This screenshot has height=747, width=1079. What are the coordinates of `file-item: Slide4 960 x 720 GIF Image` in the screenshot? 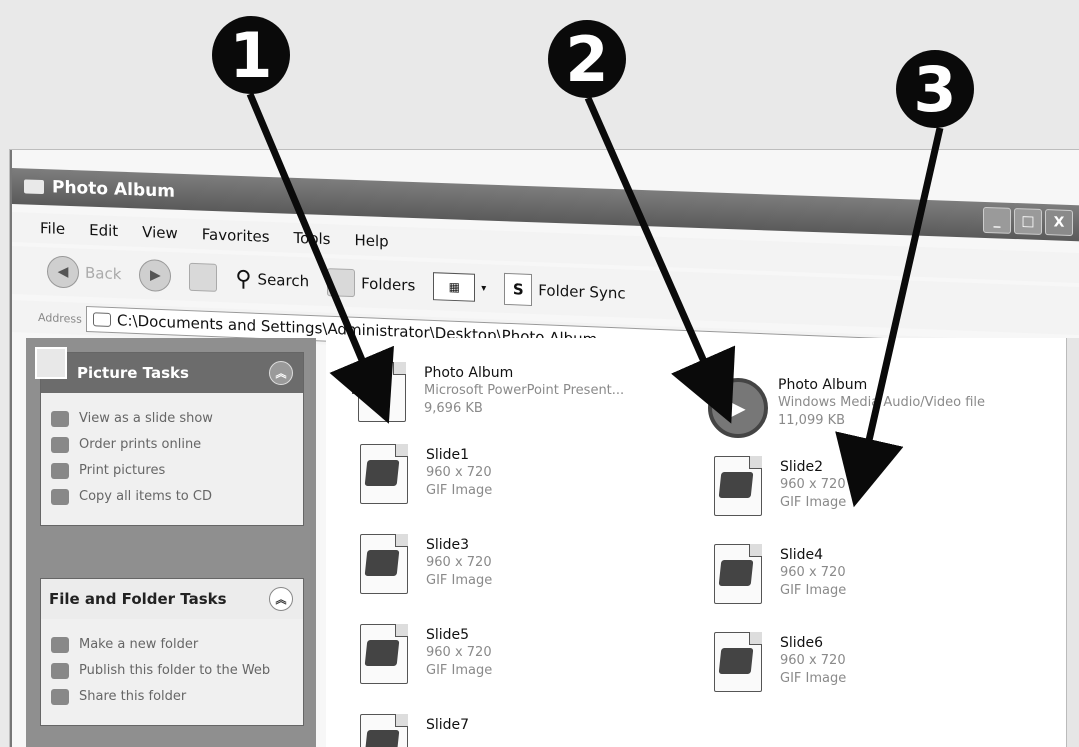 It's located at (873, 574).